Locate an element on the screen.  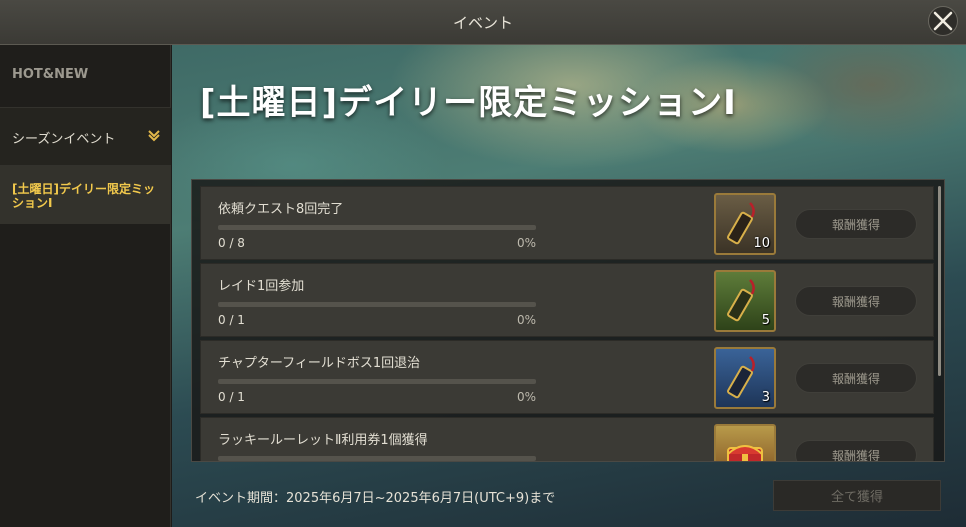
mission-name: 依頼クエスト8回完了 is located at coordinates (281, 209).